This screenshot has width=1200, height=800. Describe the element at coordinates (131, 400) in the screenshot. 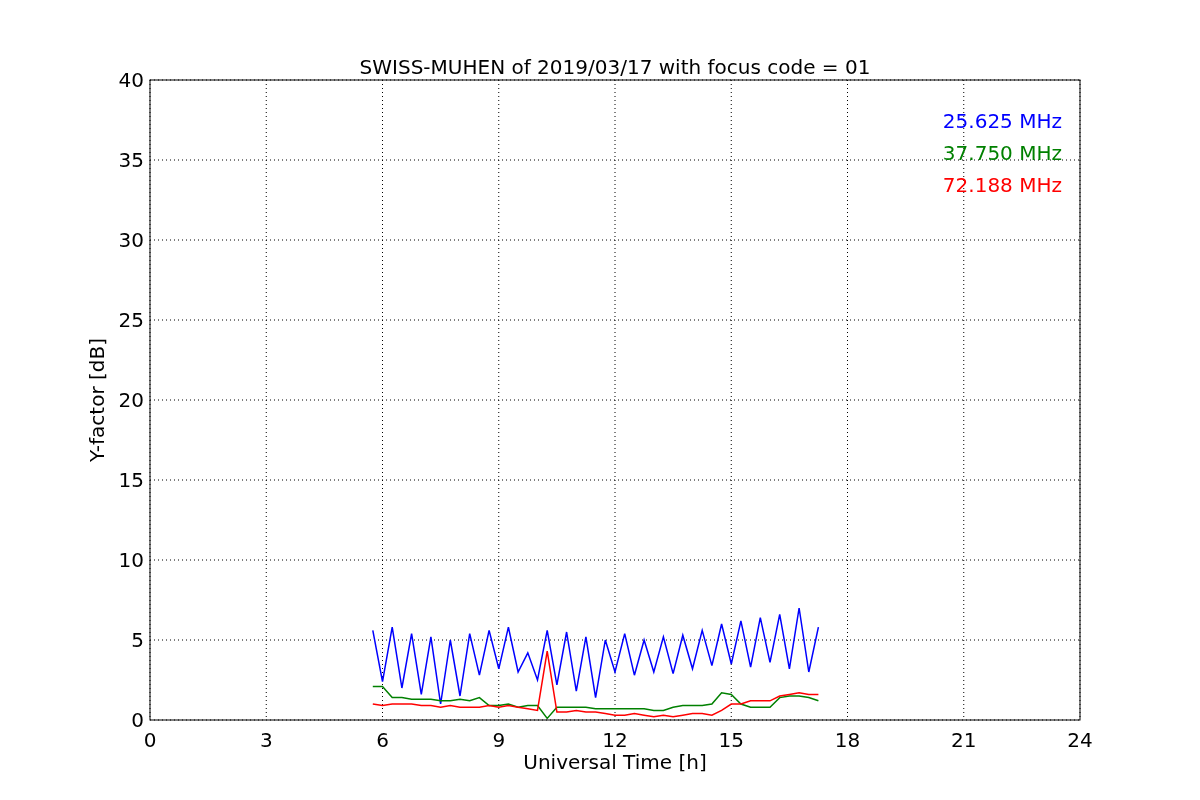

I see `y-tick-label: 20` at that location.